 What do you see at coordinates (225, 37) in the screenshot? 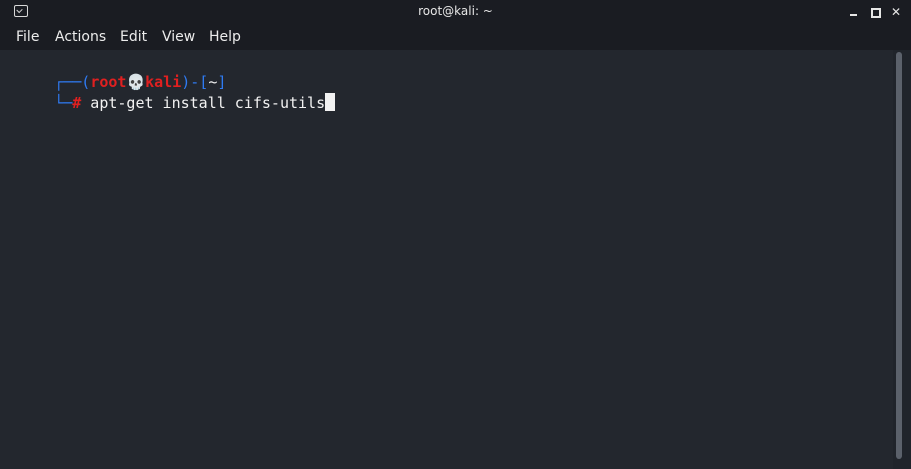
I see `menu-help: Help` at bounding box center [225, 37].